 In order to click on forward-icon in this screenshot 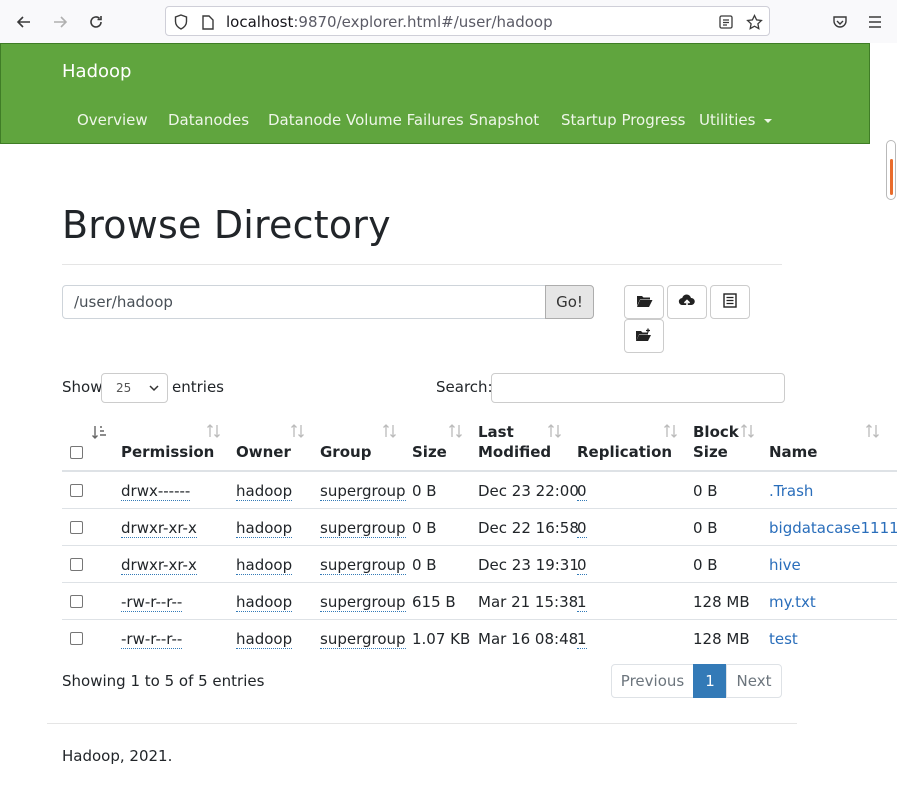, I will do `click(60, 22)`.